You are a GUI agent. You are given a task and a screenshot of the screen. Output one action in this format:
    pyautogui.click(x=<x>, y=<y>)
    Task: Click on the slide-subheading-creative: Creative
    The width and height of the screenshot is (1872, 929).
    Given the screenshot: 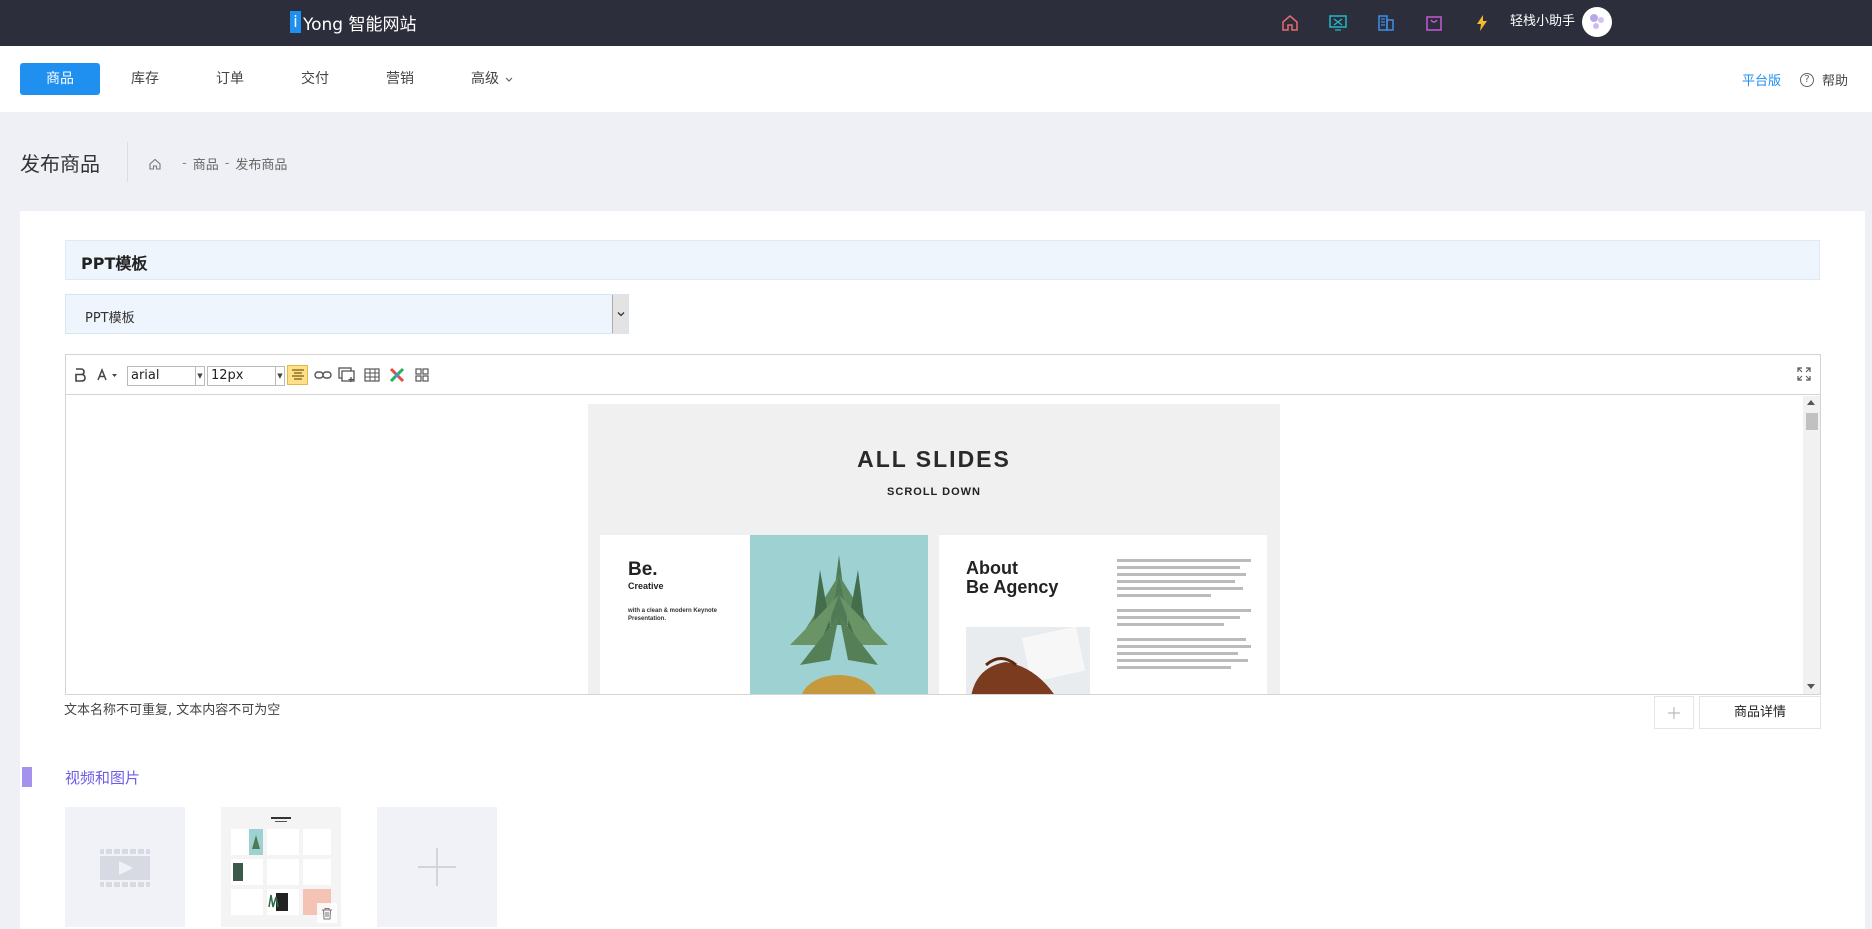 What is the action you would take?
    pyautogui.click(x=646, y=586)
    